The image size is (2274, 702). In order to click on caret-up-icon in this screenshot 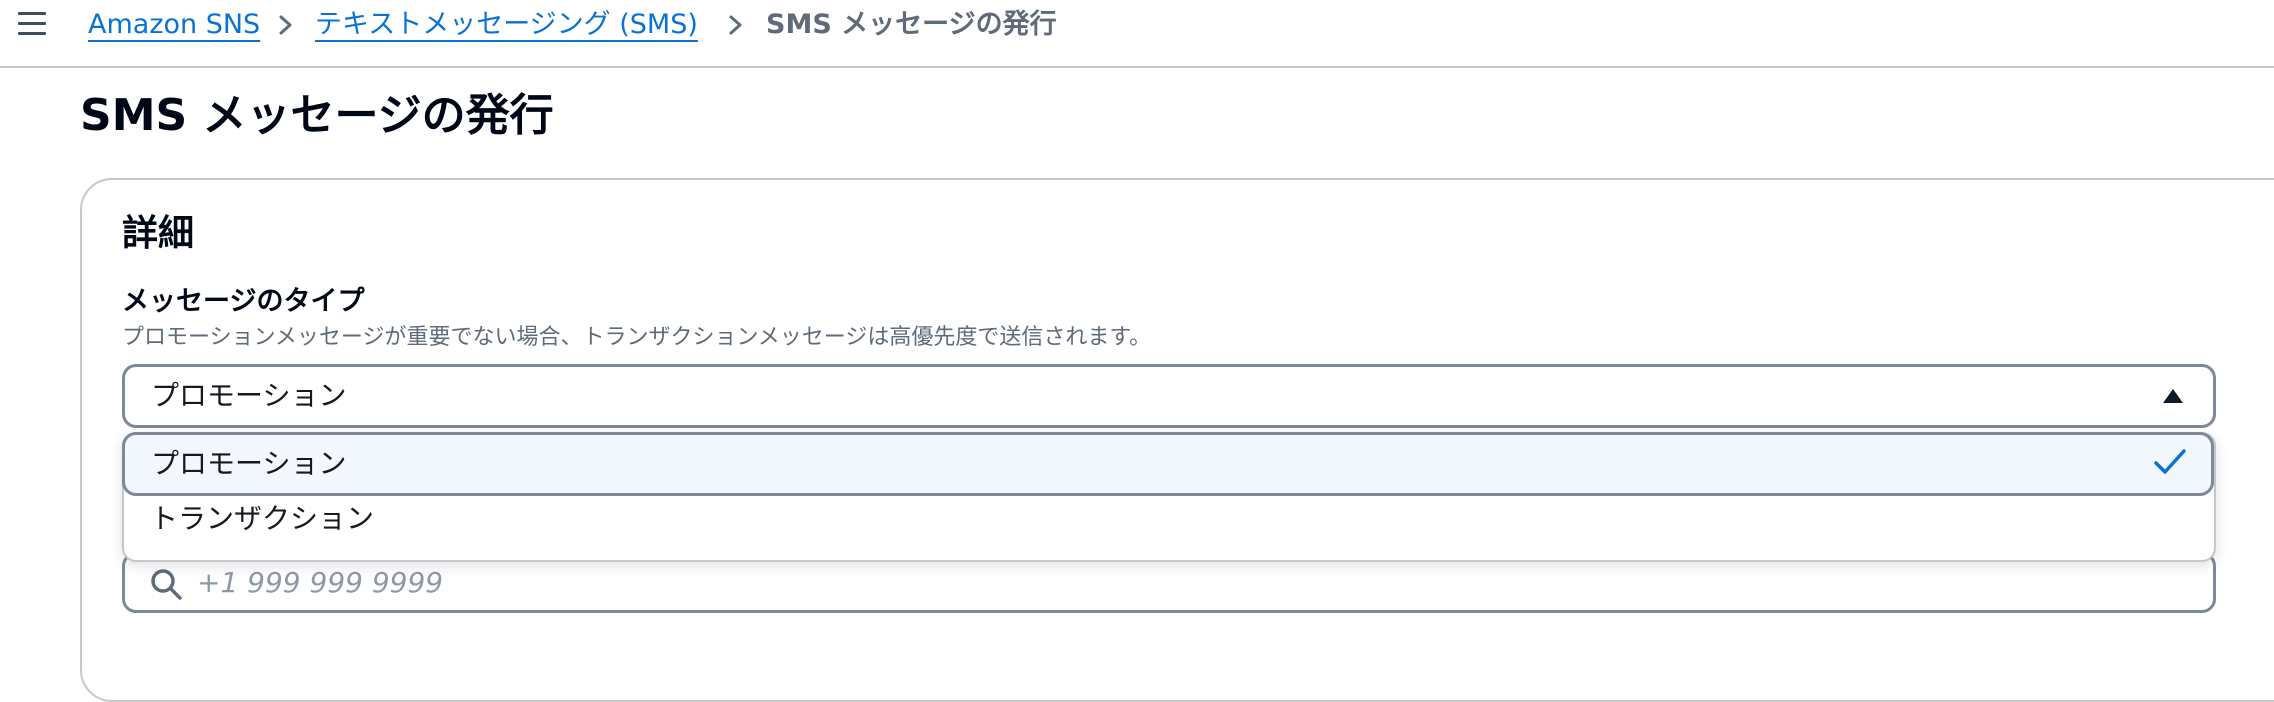, I will do `click(2173, 396)`.